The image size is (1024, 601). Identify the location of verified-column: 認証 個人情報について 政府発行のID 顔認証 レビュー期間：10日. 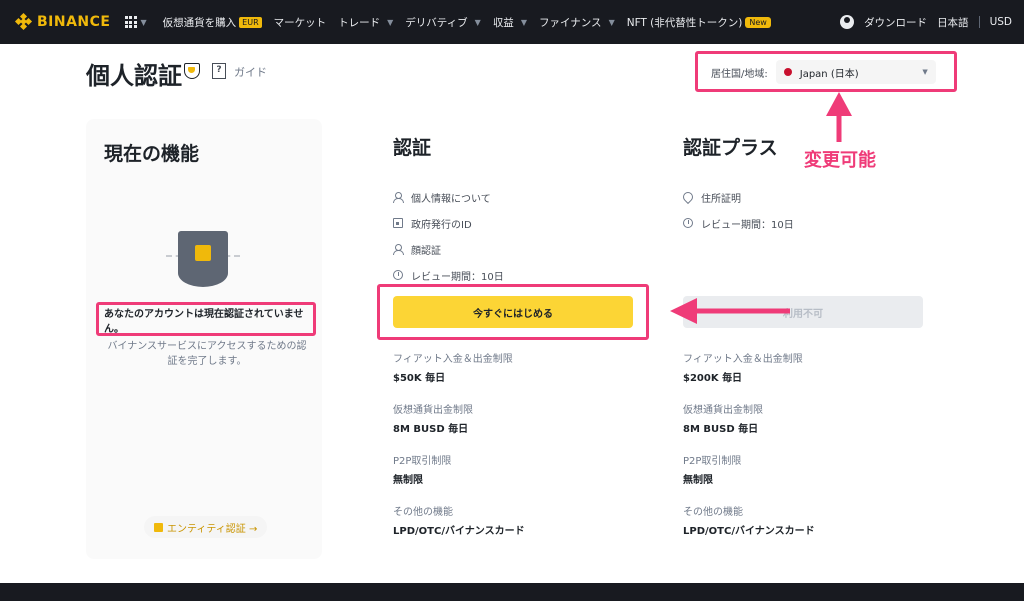
(523, 210).